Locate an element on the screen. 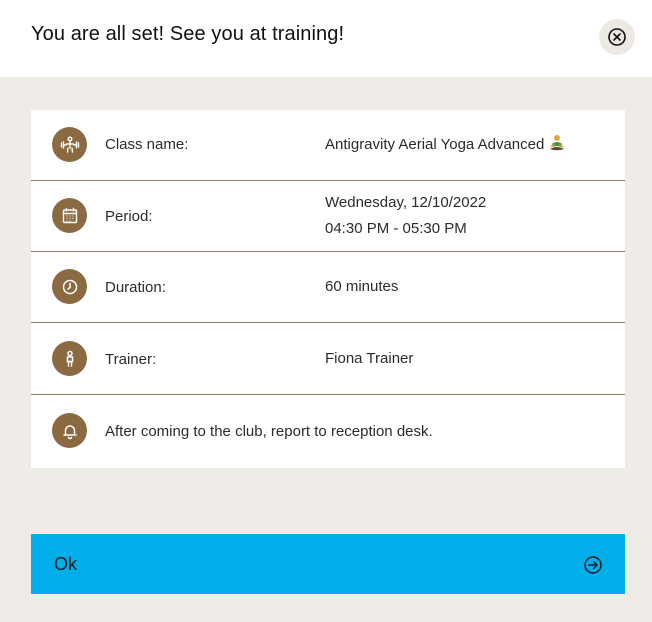 The height and width of the screenshot is (622, 652). person-icon is located at coordinates (69, 358).